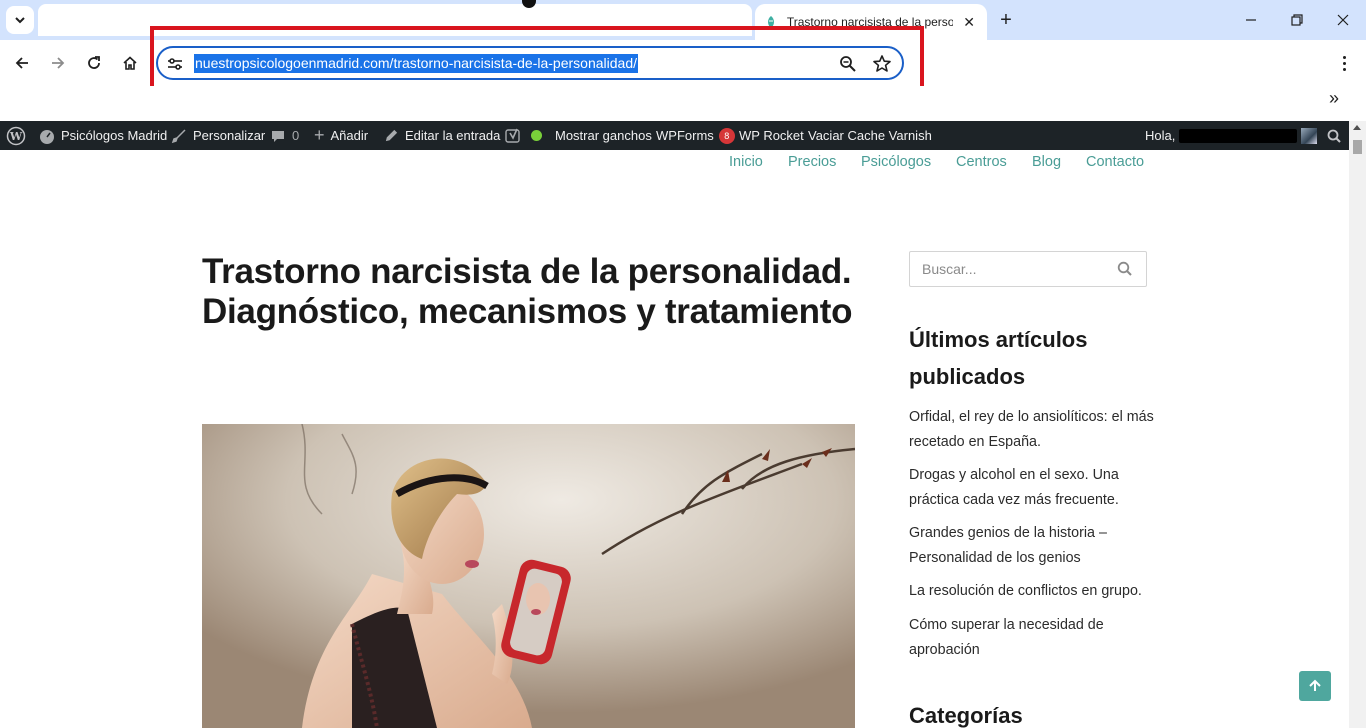 The image size is (1366, 728). I want to click on greeting-label: Hola,, so click(1160, 135).